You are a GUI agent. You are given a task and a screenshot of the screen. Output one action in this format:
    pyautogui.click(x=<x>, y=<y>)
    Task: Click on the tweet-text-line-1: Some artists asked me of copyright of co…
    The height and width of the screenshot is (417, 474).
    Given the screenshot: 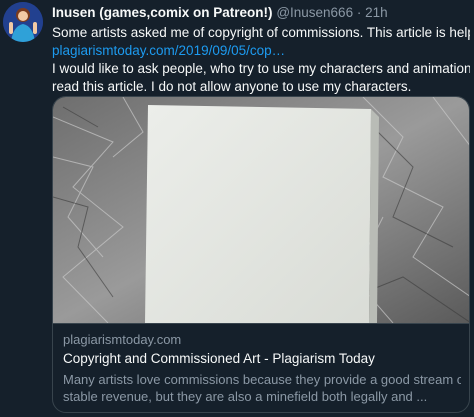 What is the action you would take?
    pyautogui.click(x=261, y=32)
    